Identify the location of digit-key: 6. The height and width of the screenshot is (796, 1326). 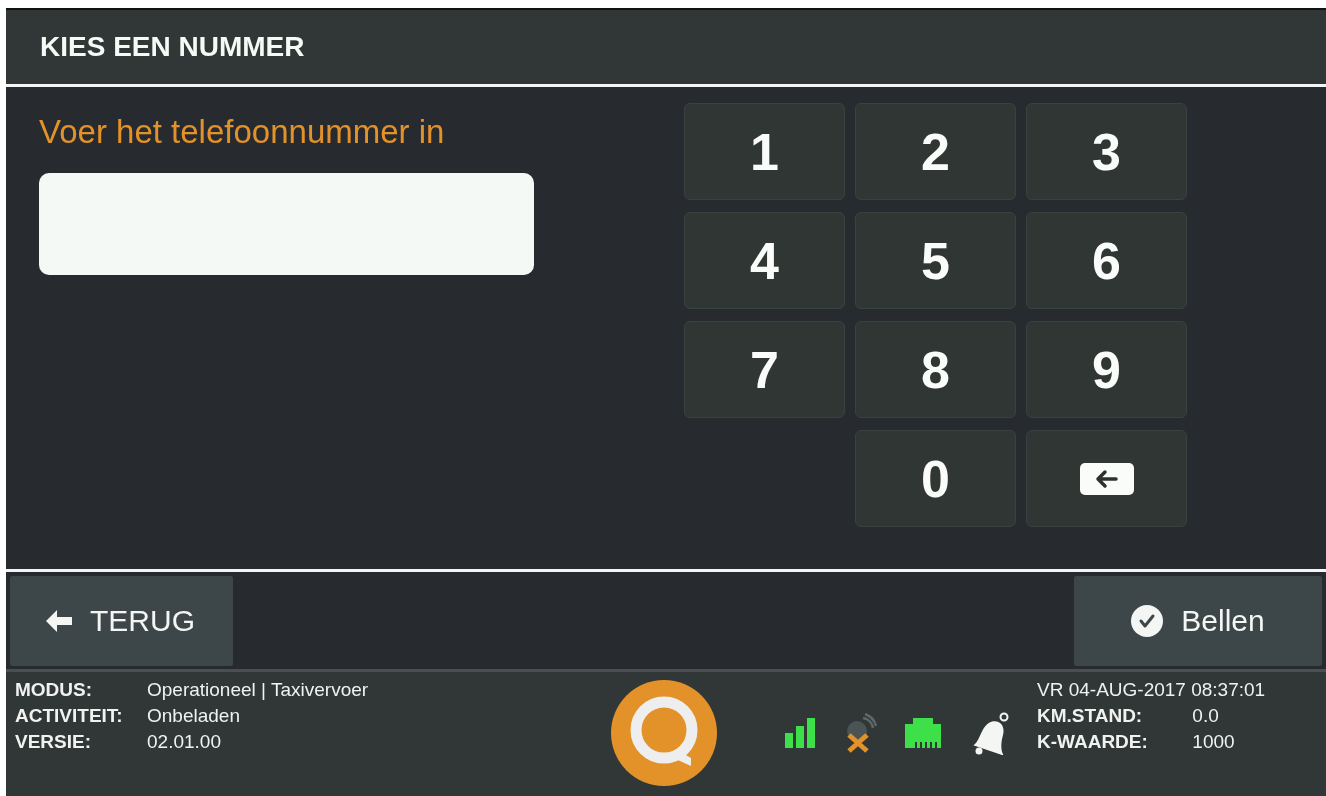
(1106, 260).